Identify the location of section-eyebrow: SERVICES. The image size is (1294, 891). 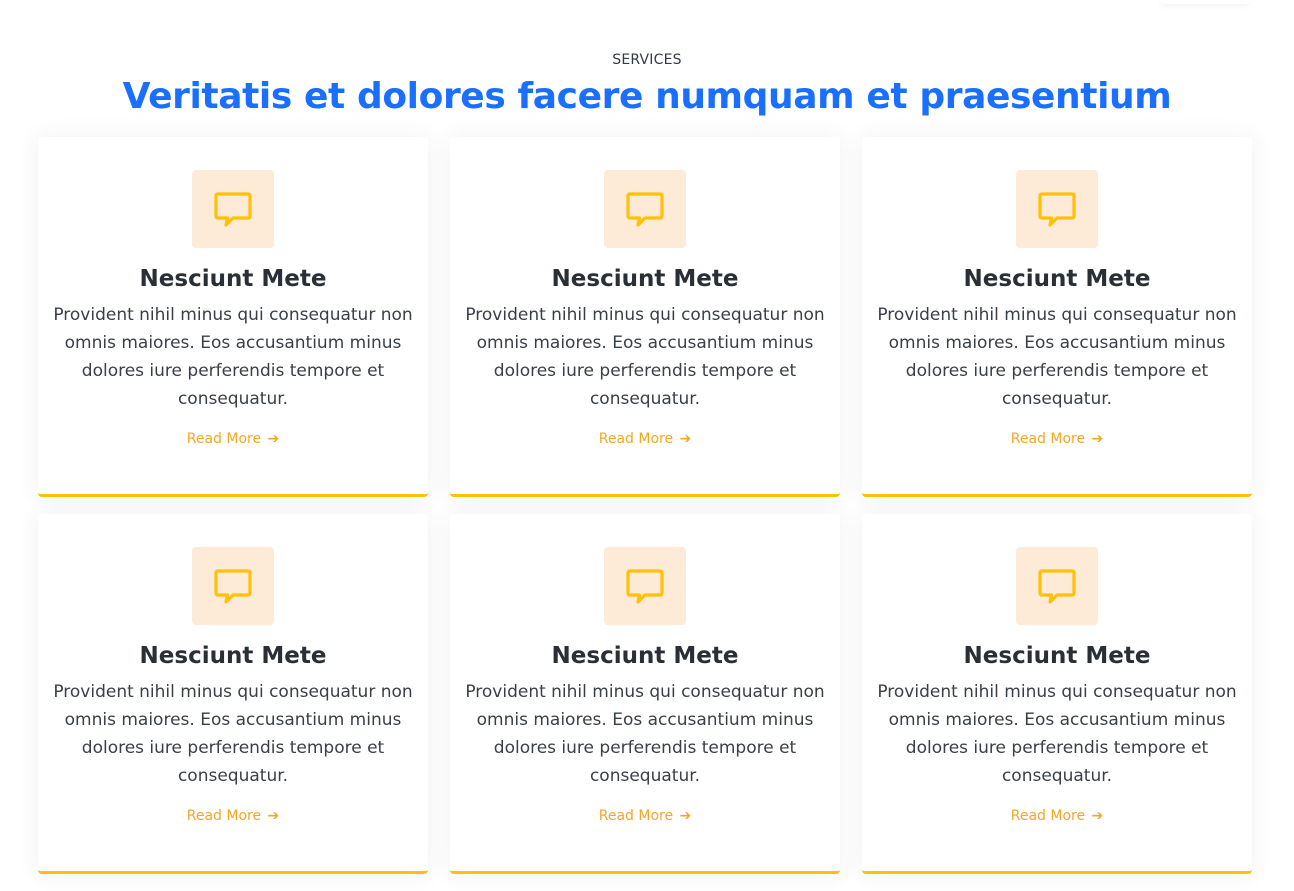
(647, 60).